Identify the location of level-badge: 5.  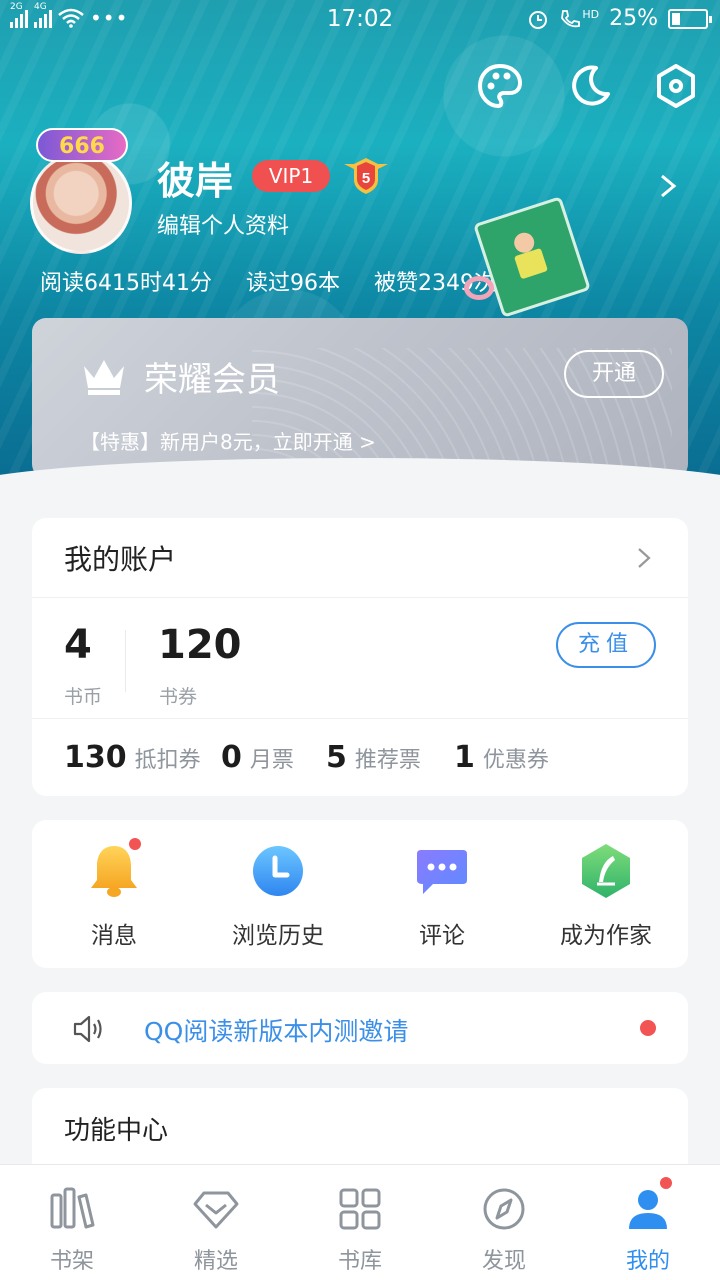
(366, 176).